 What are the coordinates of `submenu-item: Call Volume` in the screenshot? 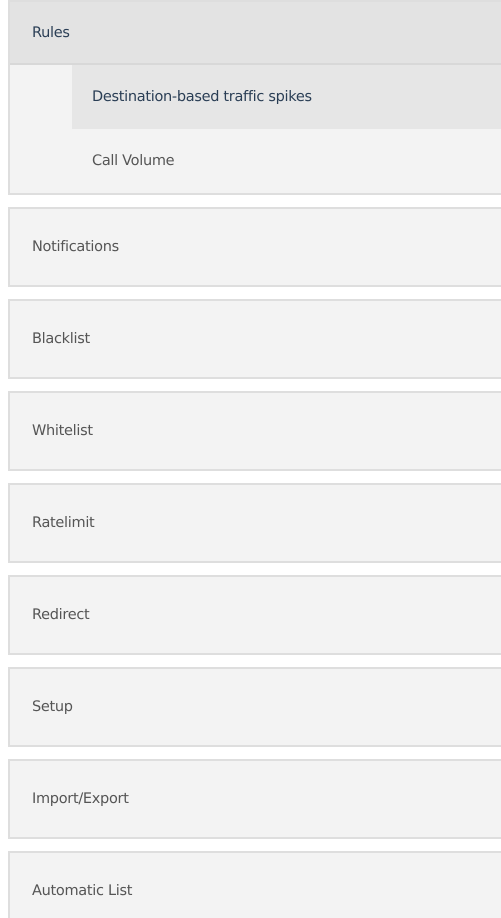 It's located at (286, 161).